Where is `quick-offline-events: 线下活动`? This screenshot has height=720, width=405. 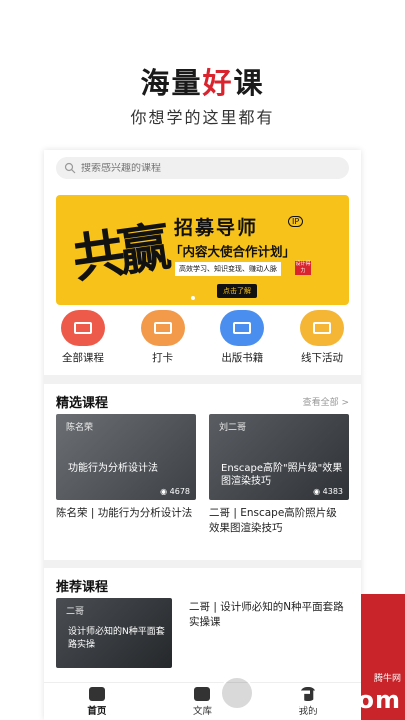
quick-offline-events: 线下活动 is located at coordinates (322, 337).